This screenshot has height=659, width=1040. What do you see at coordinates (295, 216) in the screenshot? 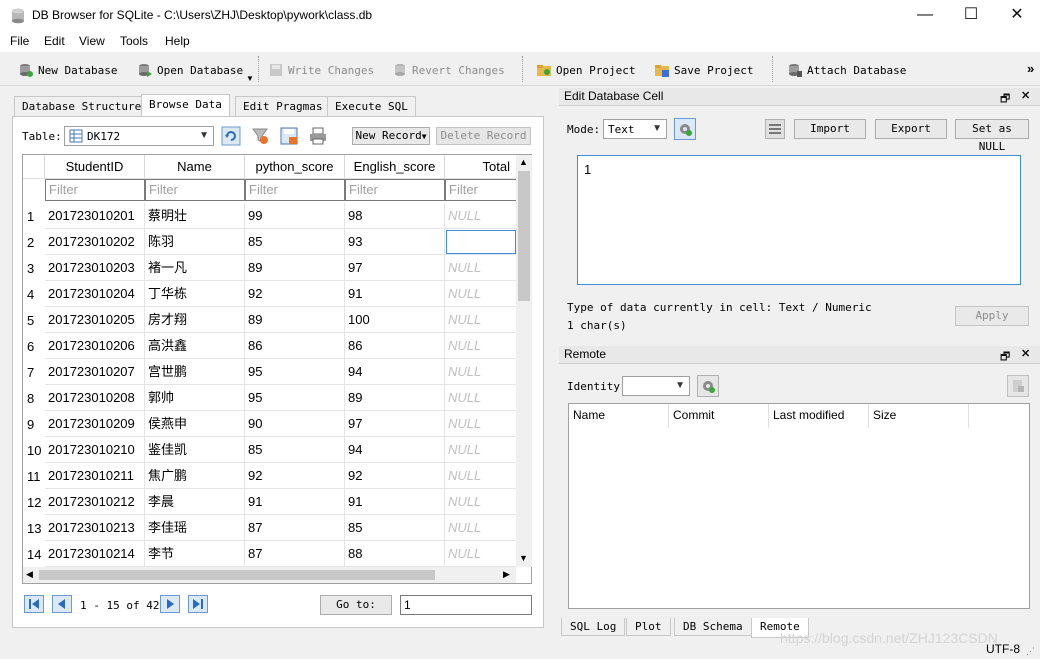
I see `python-score-cell: 99` at bounding box center [295, 216].